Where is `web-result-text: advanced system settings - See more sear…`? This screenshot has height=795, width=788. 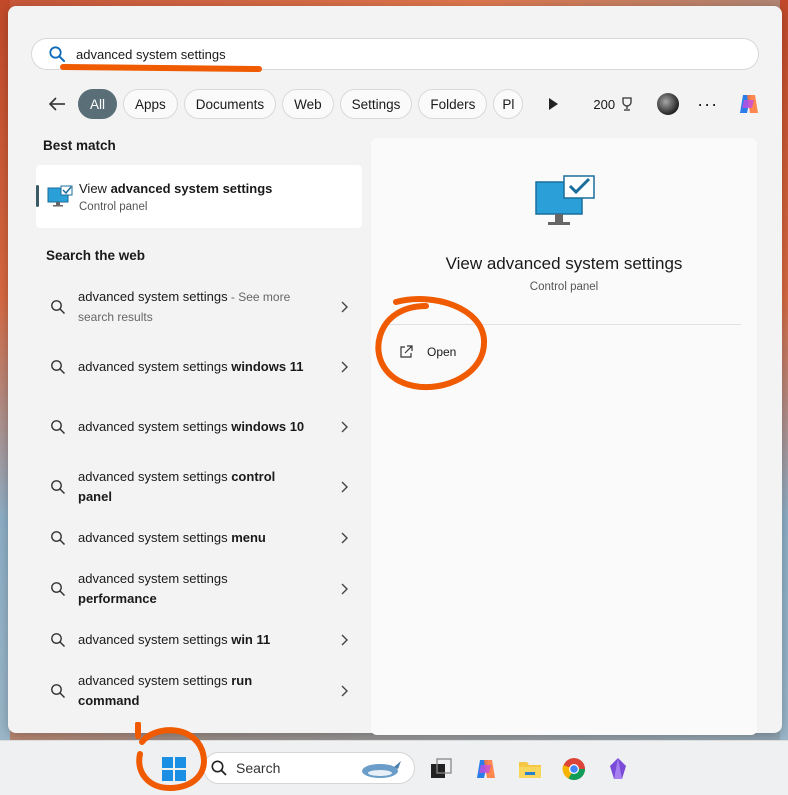
web-result-text: advanced system settings - See more sear… is located at coordinates (193, 307).